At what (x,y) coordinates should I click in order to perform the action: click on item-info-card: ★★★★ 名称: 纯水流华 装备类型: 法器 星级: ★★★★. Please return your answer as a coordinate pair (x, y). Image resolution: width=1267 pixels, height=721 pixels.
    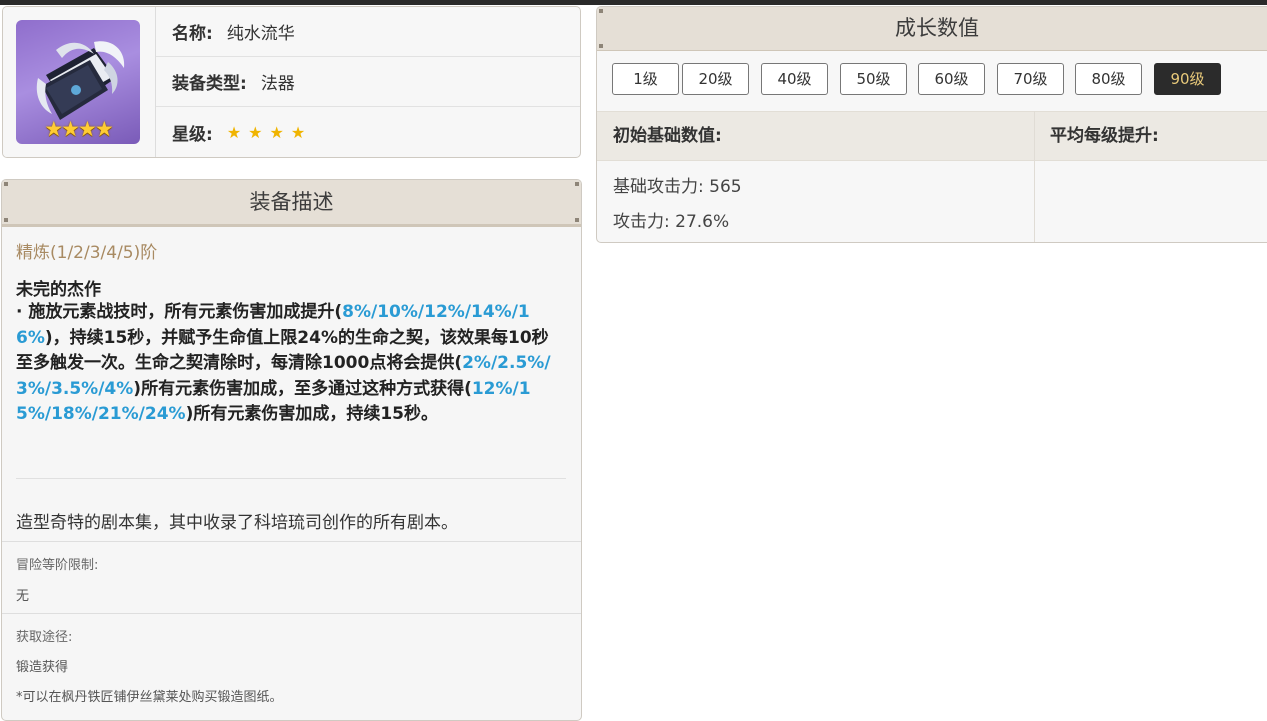
    Looking at the image, I should click on (291, 82).